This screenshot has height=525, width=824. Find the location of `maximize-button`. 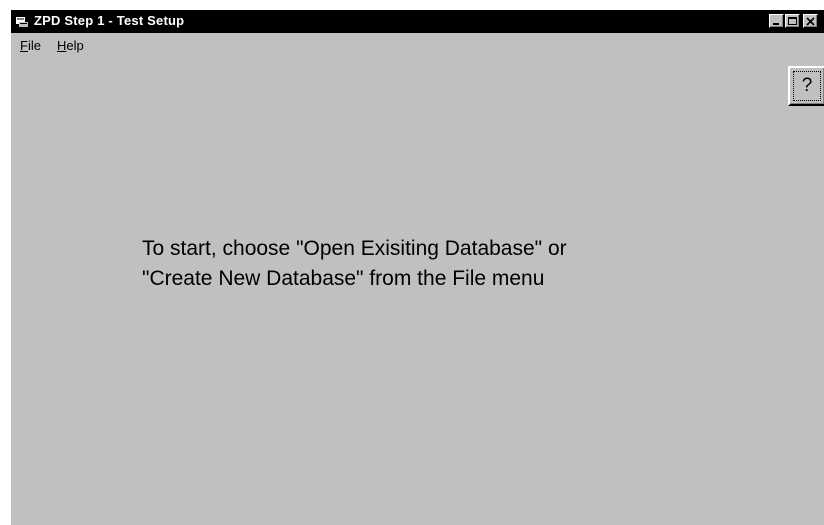

maximize-button is located at coordinates (792, 21).